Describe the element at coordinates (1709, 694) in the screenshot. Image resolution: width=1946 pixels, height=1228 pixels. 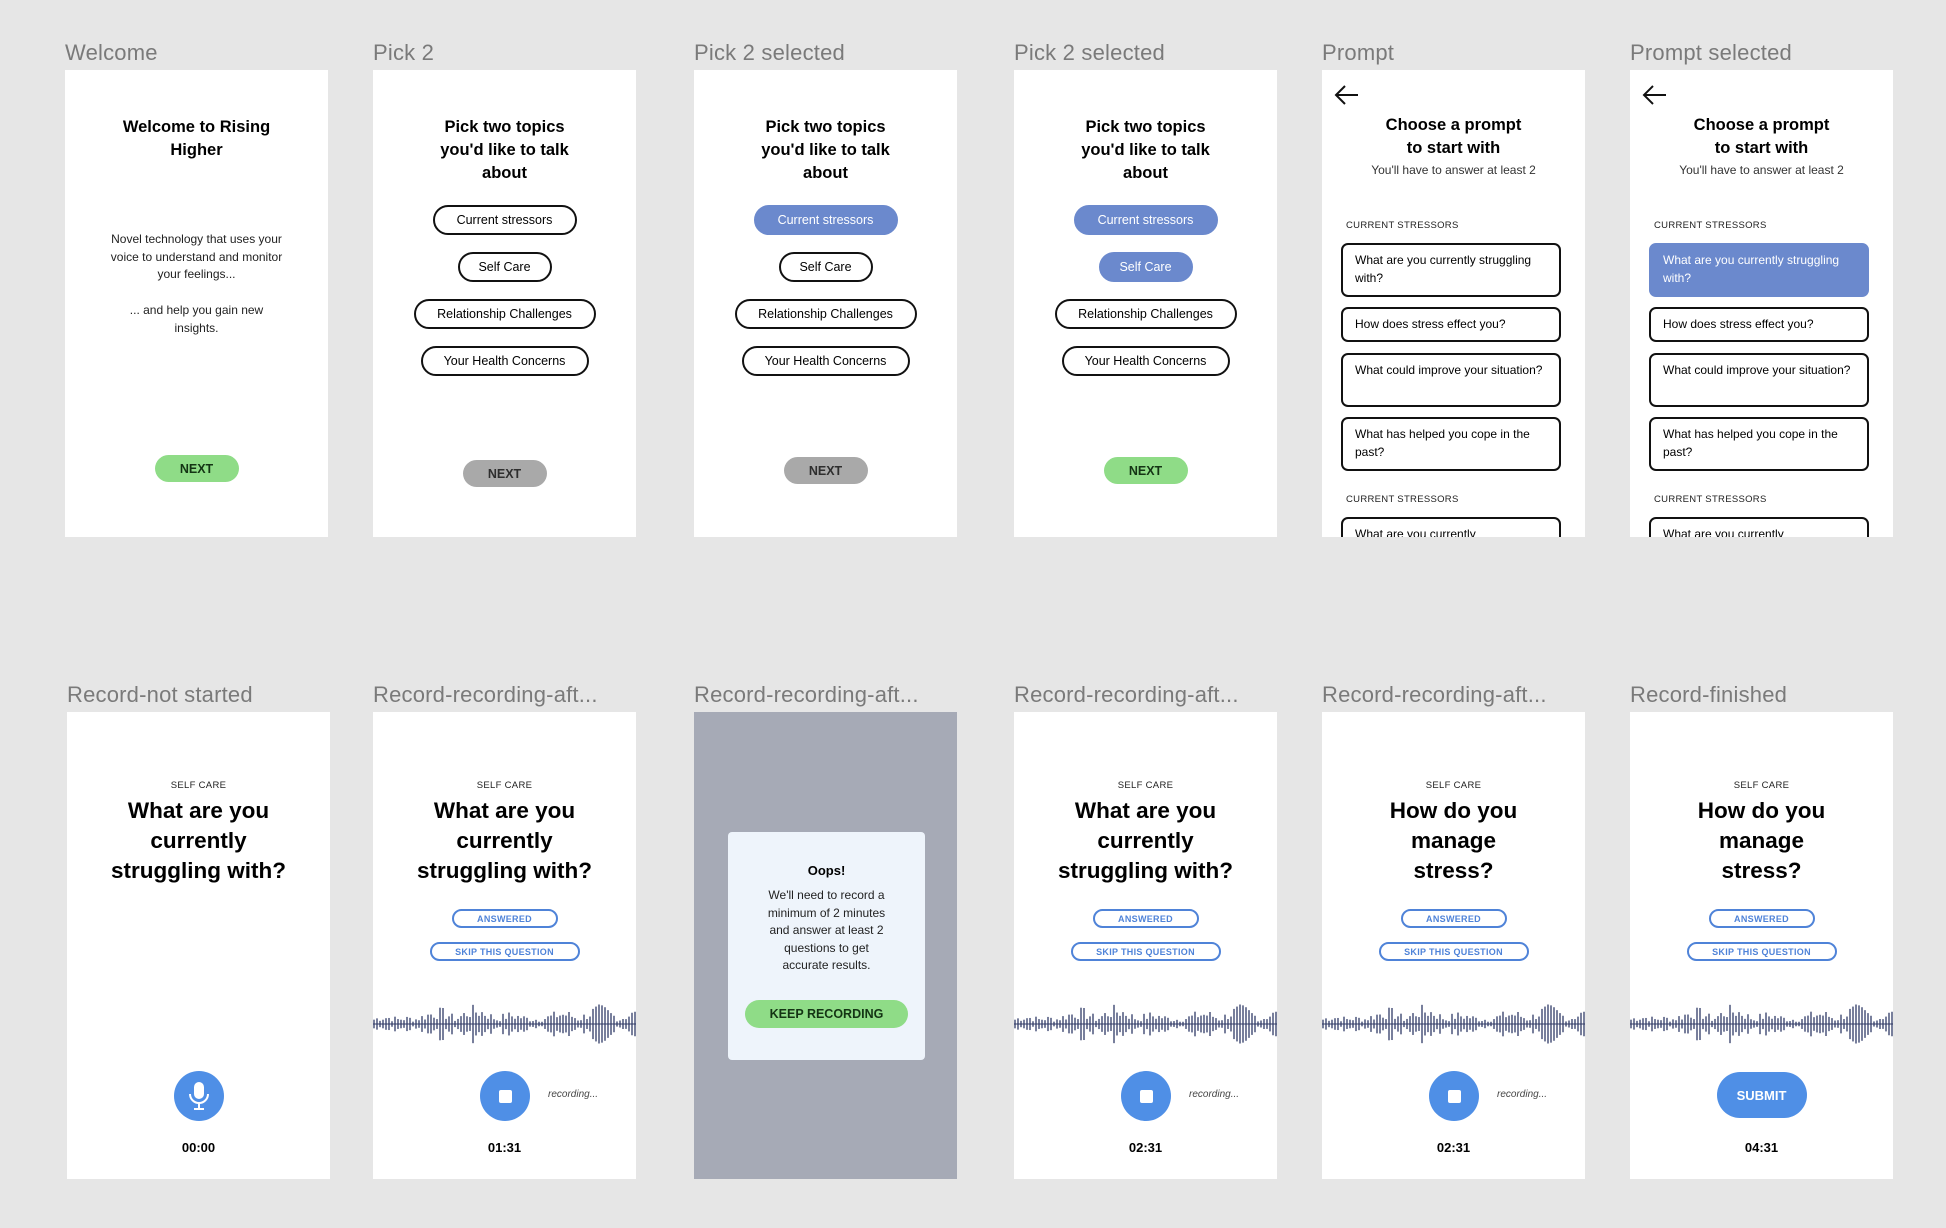
I see `frame-label-record-finished: Record-finished` at that location.